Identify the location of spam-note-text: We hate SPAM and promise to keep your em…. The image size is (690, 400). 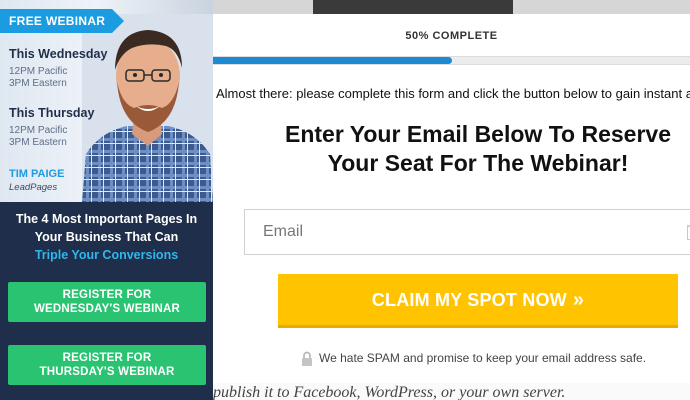
(483, 358).